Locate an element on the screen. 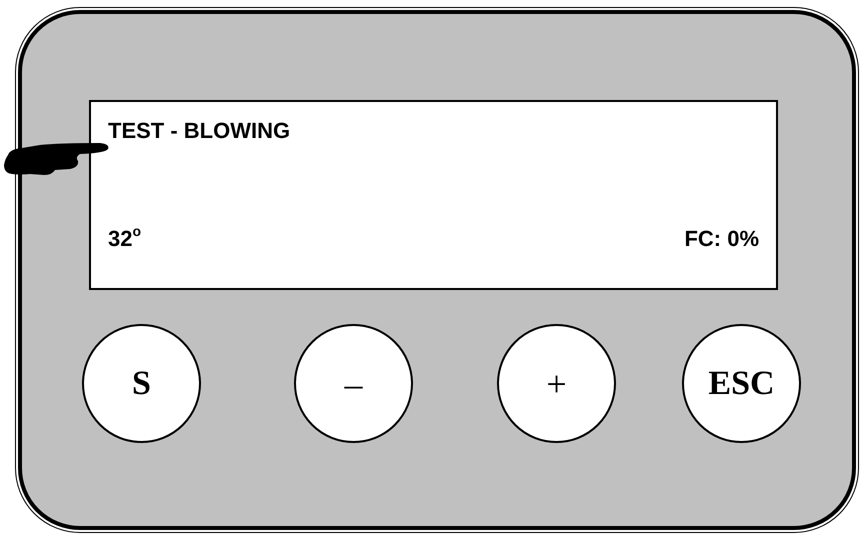 This screenshot has width=866, height=535. keypad-button: S is located at coordinates (141, 383).